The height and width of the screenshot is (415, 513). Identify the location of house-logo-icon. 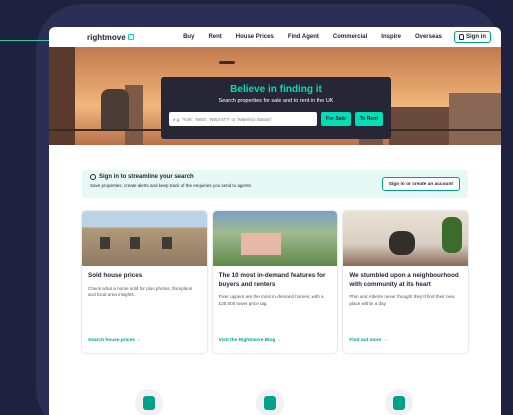
(130, 37).